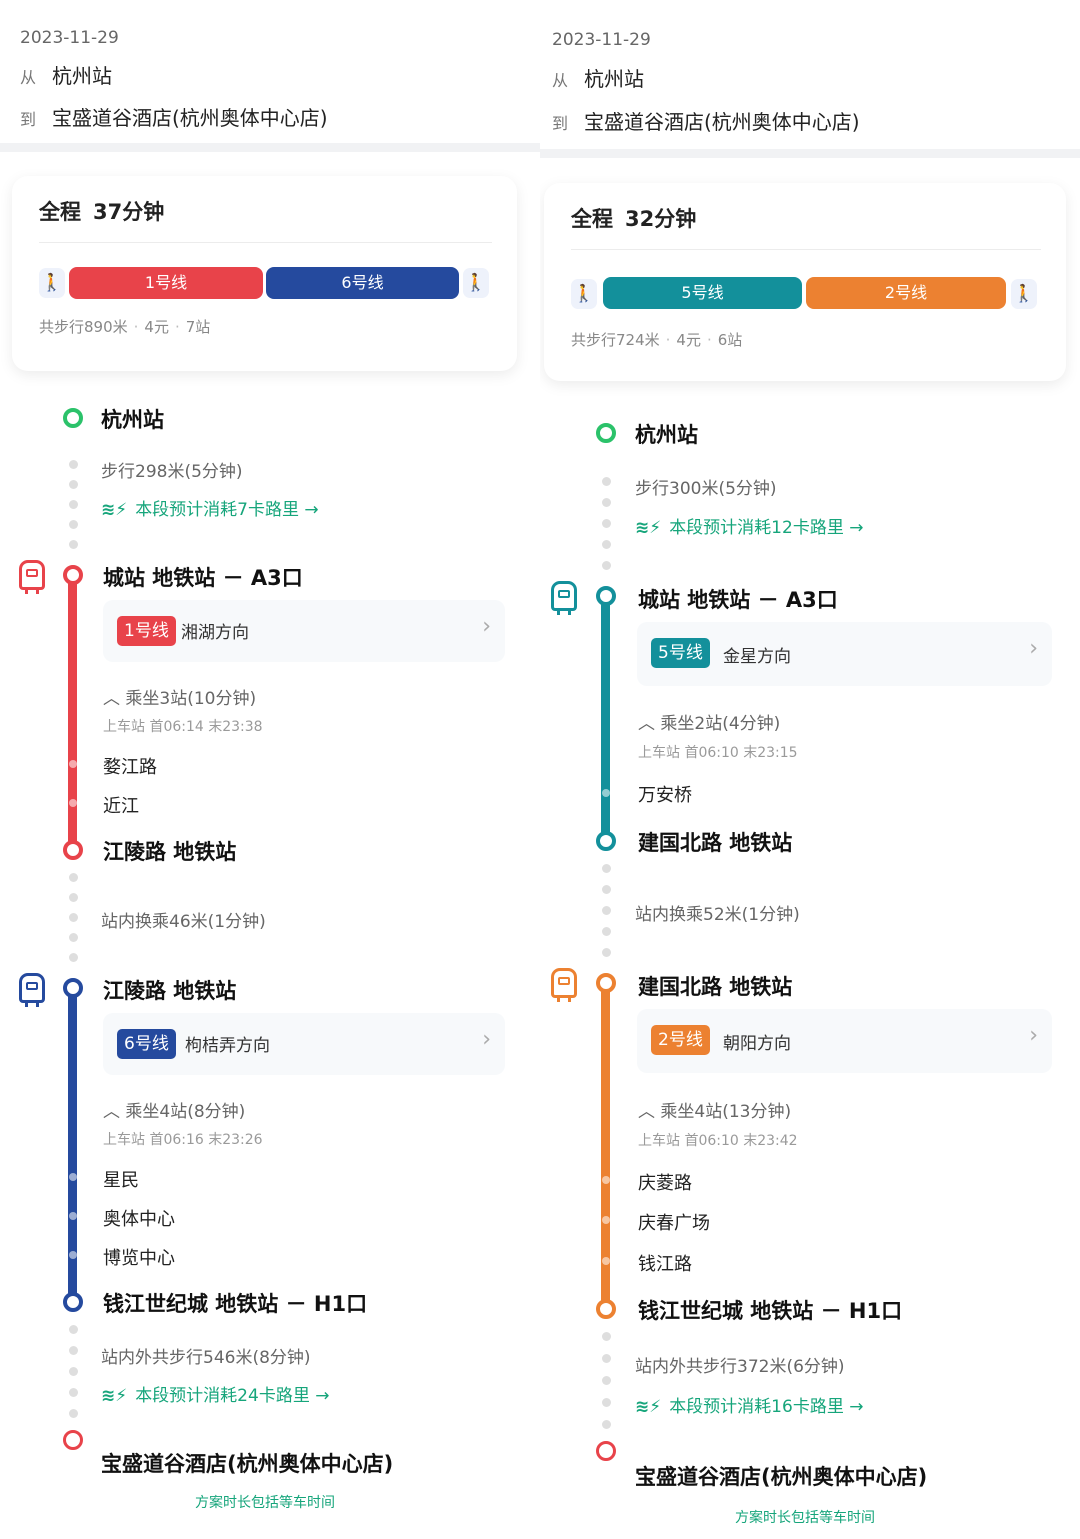 Image resolution: width=1080 pixels, height=1539 pixels. I want to click on line-direction: 朝阳方向, so click(757, 1044).